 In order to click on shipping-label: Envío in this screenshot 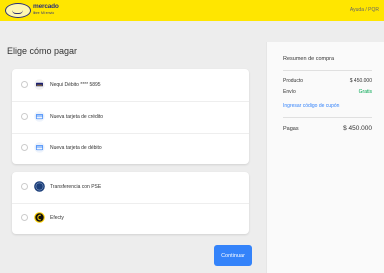, I will do `click(289, 92)`.